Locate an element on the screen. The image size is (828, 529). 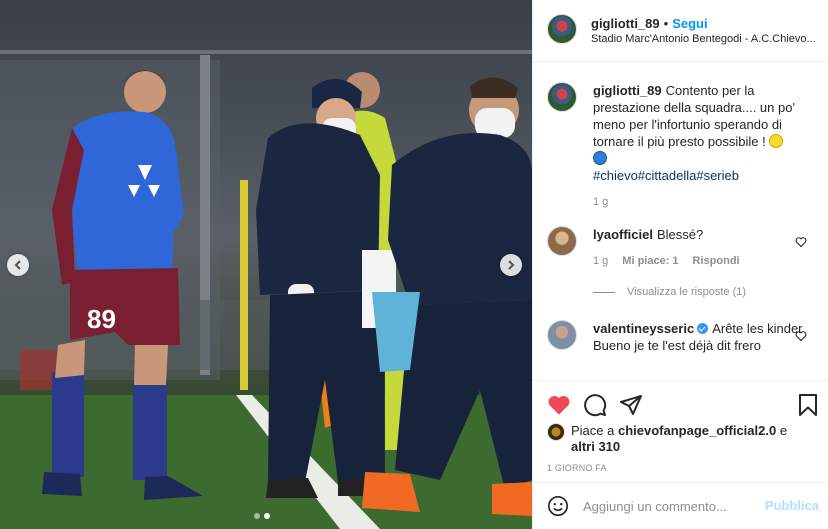
post-date: 1 GIORNO FA is located at coordinates (577, 468).